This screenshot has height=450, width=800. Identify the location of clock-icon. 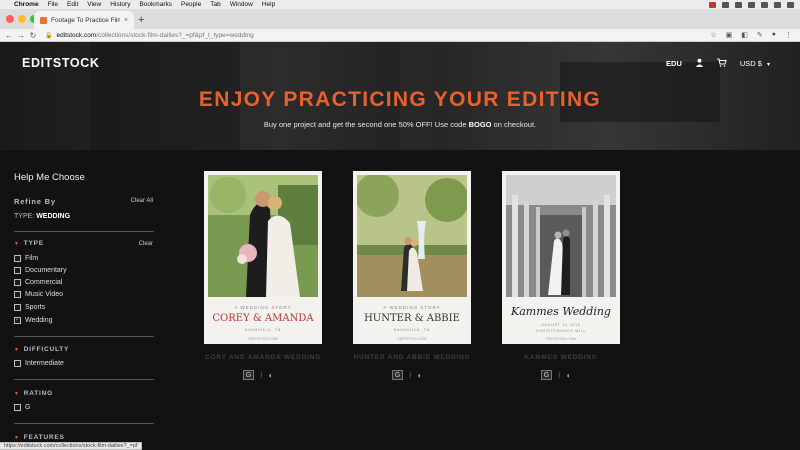
(738, 4).